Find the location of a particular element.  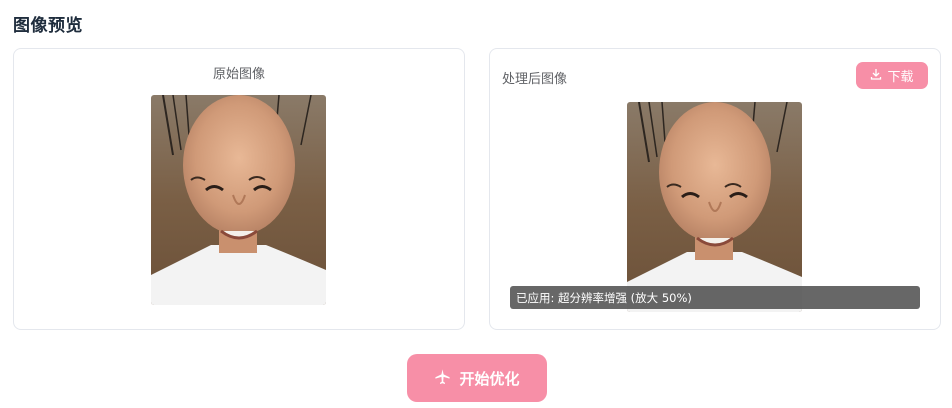

original-image-label: 原始图像 is located at coordinates (238, 74).